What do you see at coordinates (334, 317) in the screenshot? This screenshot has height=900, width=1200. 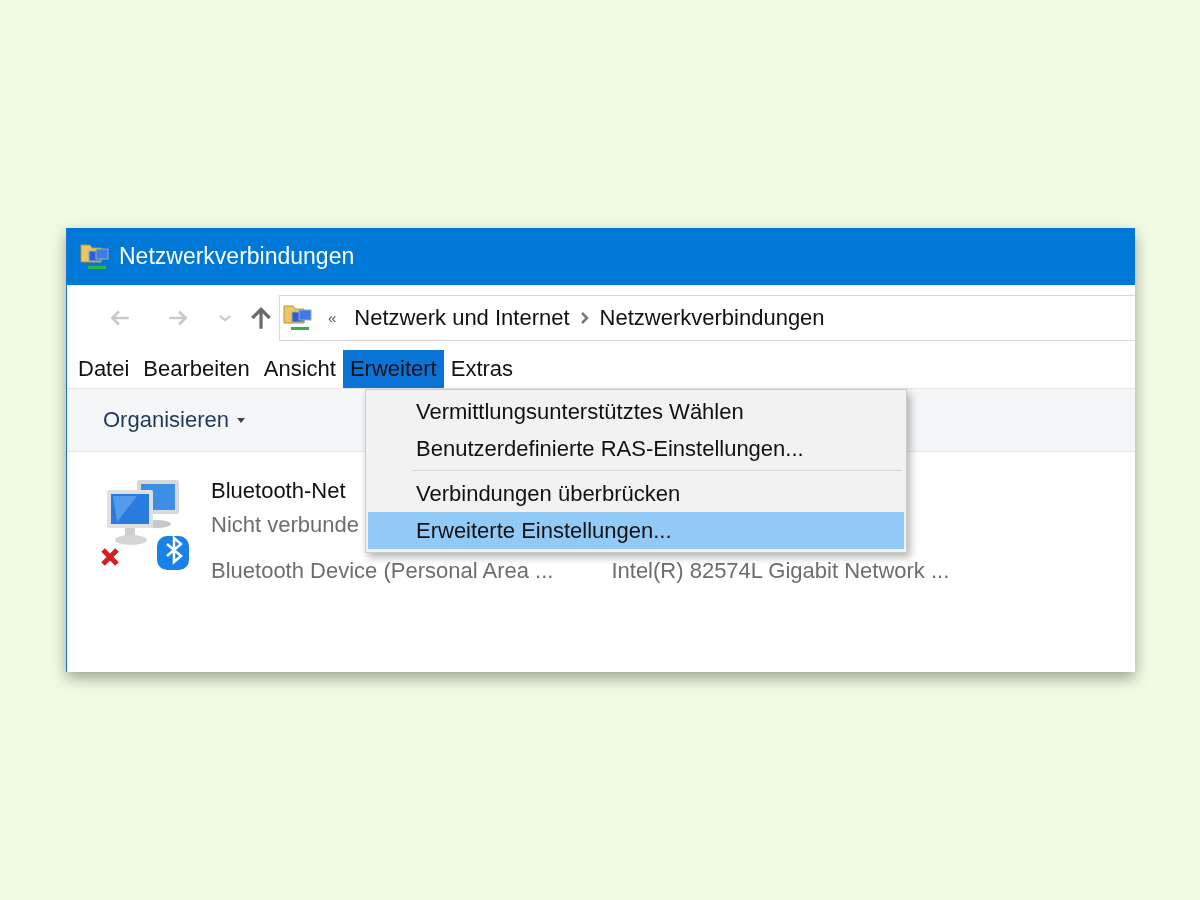 I see `overflow-chevron: «` at bounding box center [334, 317].